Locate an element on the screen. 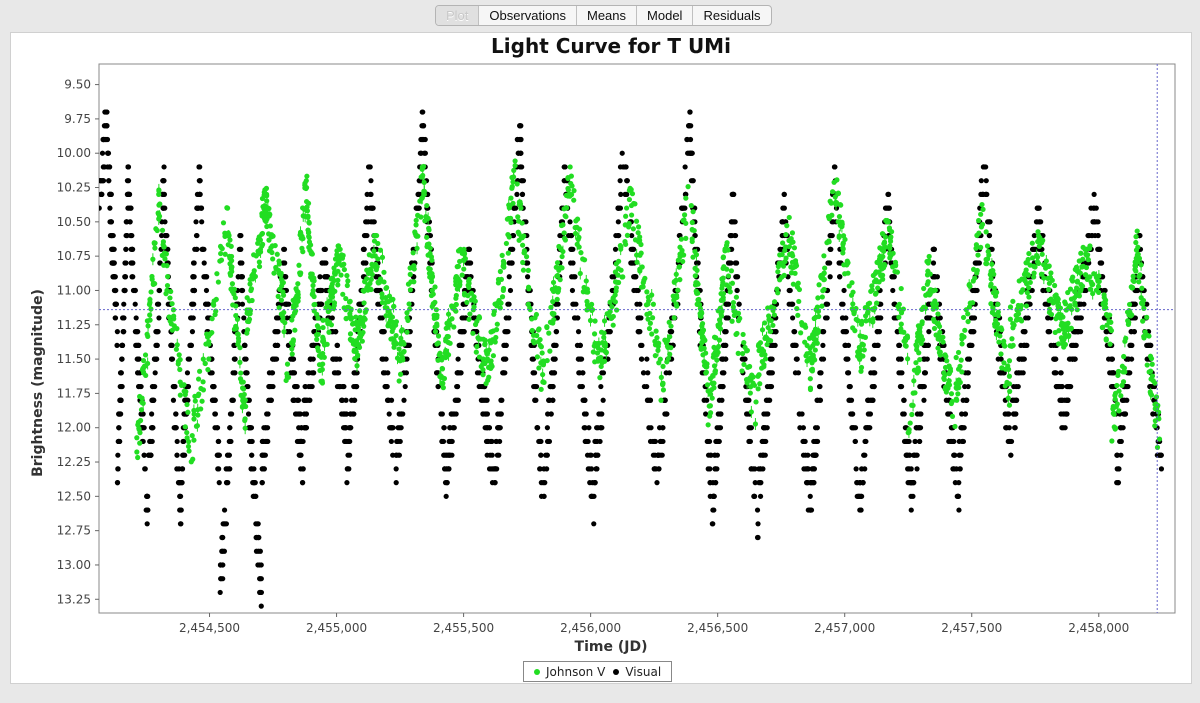  tab-observations: Observations is located at coordinates (527, 15).